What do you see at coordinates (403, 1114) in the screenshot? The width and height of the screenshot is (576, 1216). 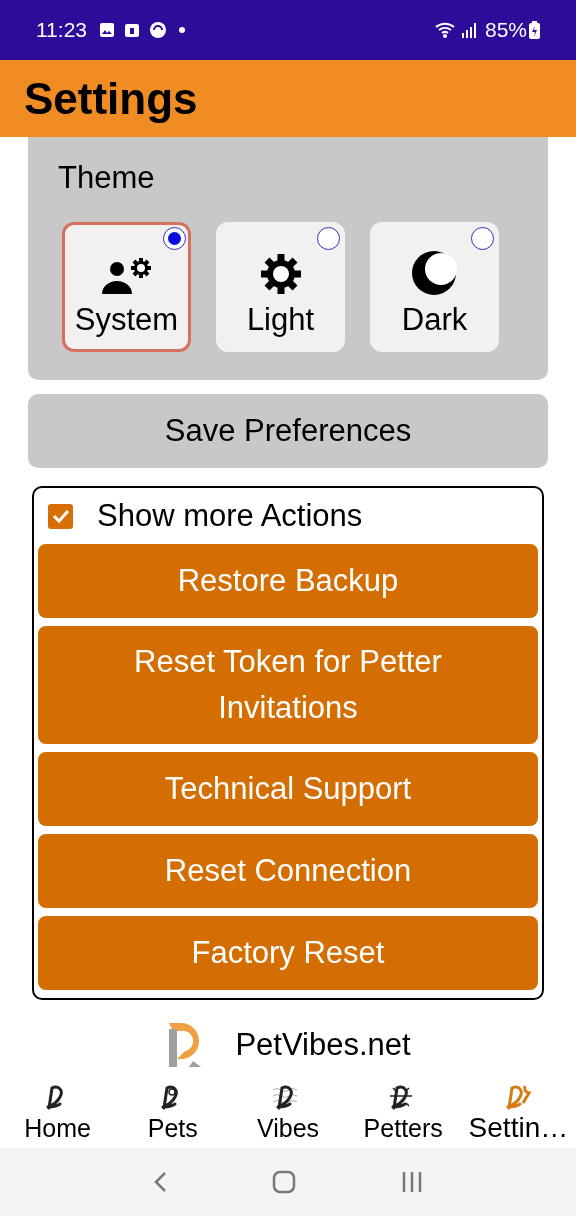 I see `tab: Petters` at bounding box center [403, 1114].